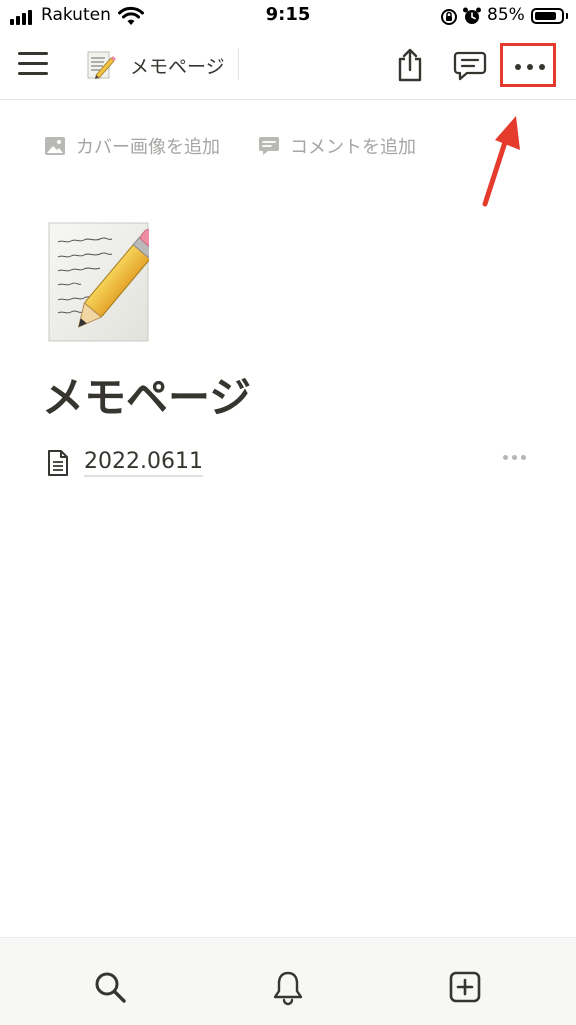 The height and width of the screenshot is (1025, 576). Describe the element at coordinates (238, 64) in the screenshot. I see `nav-divider` at that location.